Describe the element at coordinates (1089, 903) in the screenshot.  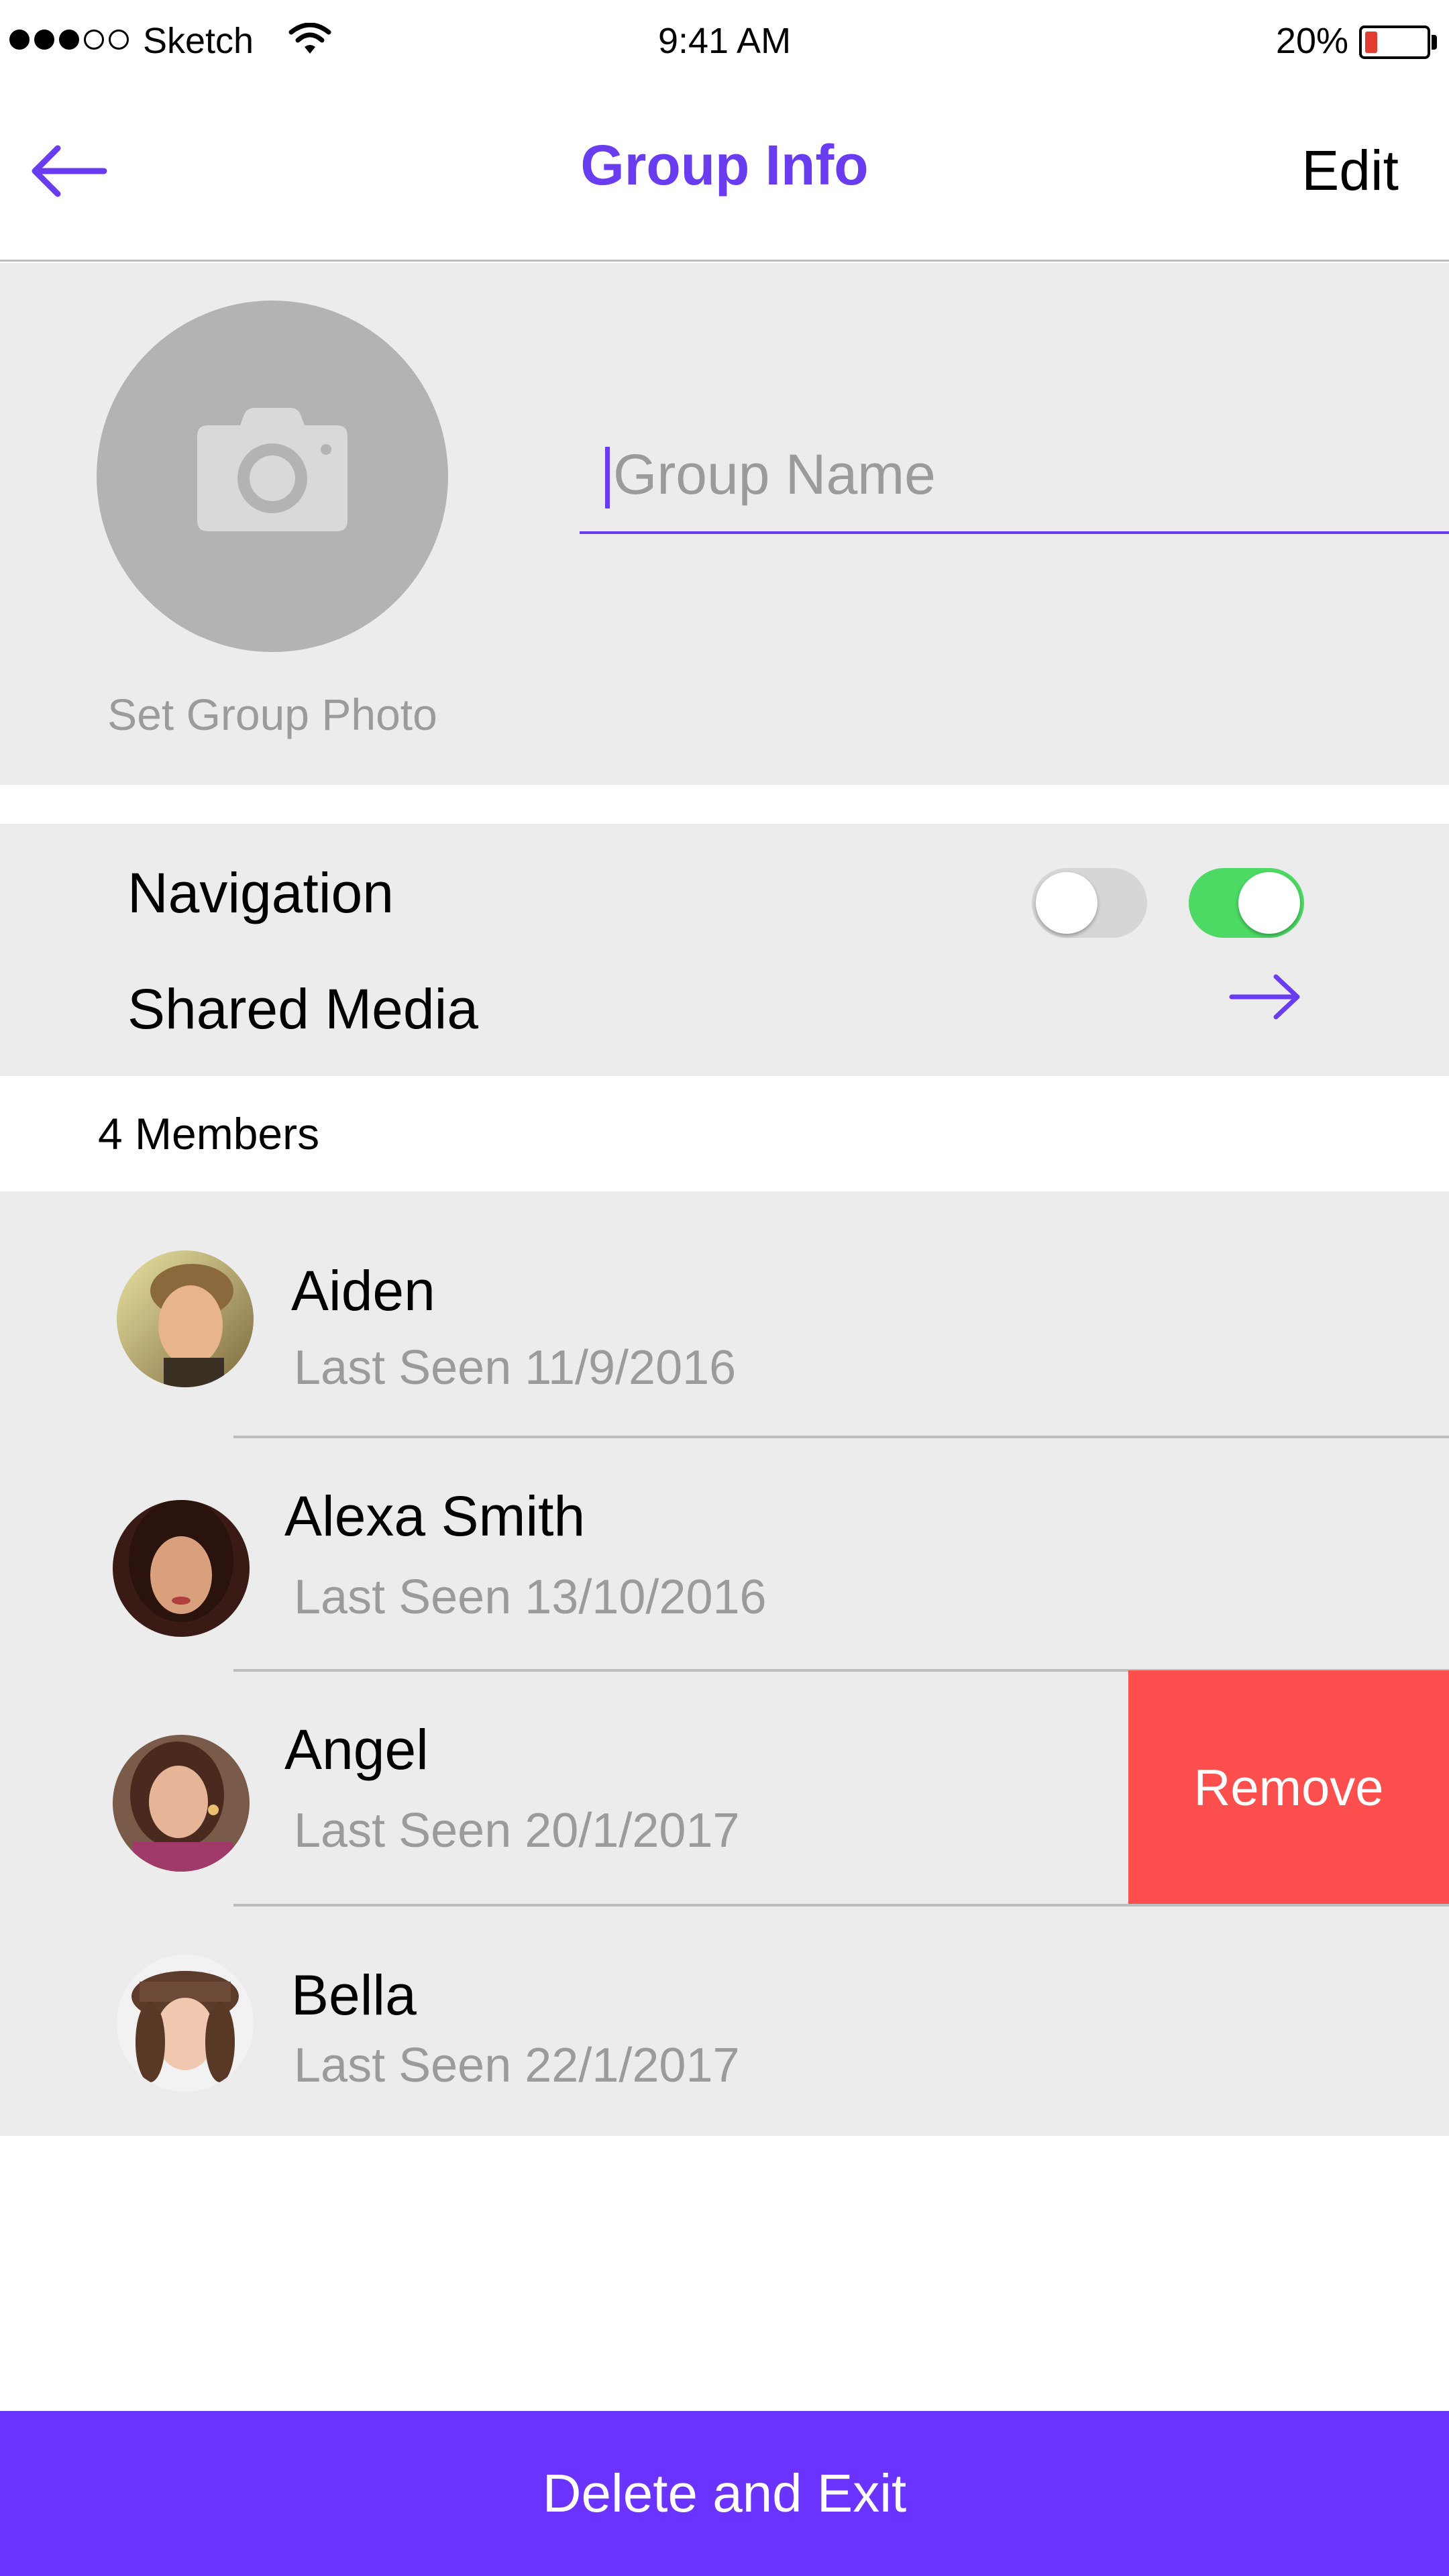
I see `toggle-off` at that location.